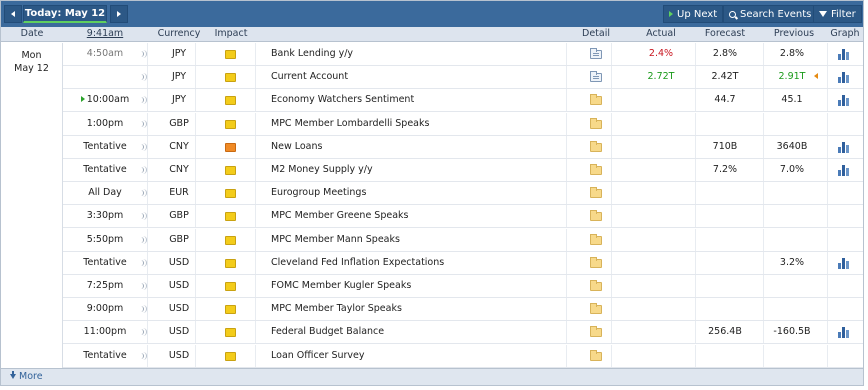  Describe the element at coordinates (421, 53) in the screenshot. I see `event-title: Bank Lending y/y` at that location.